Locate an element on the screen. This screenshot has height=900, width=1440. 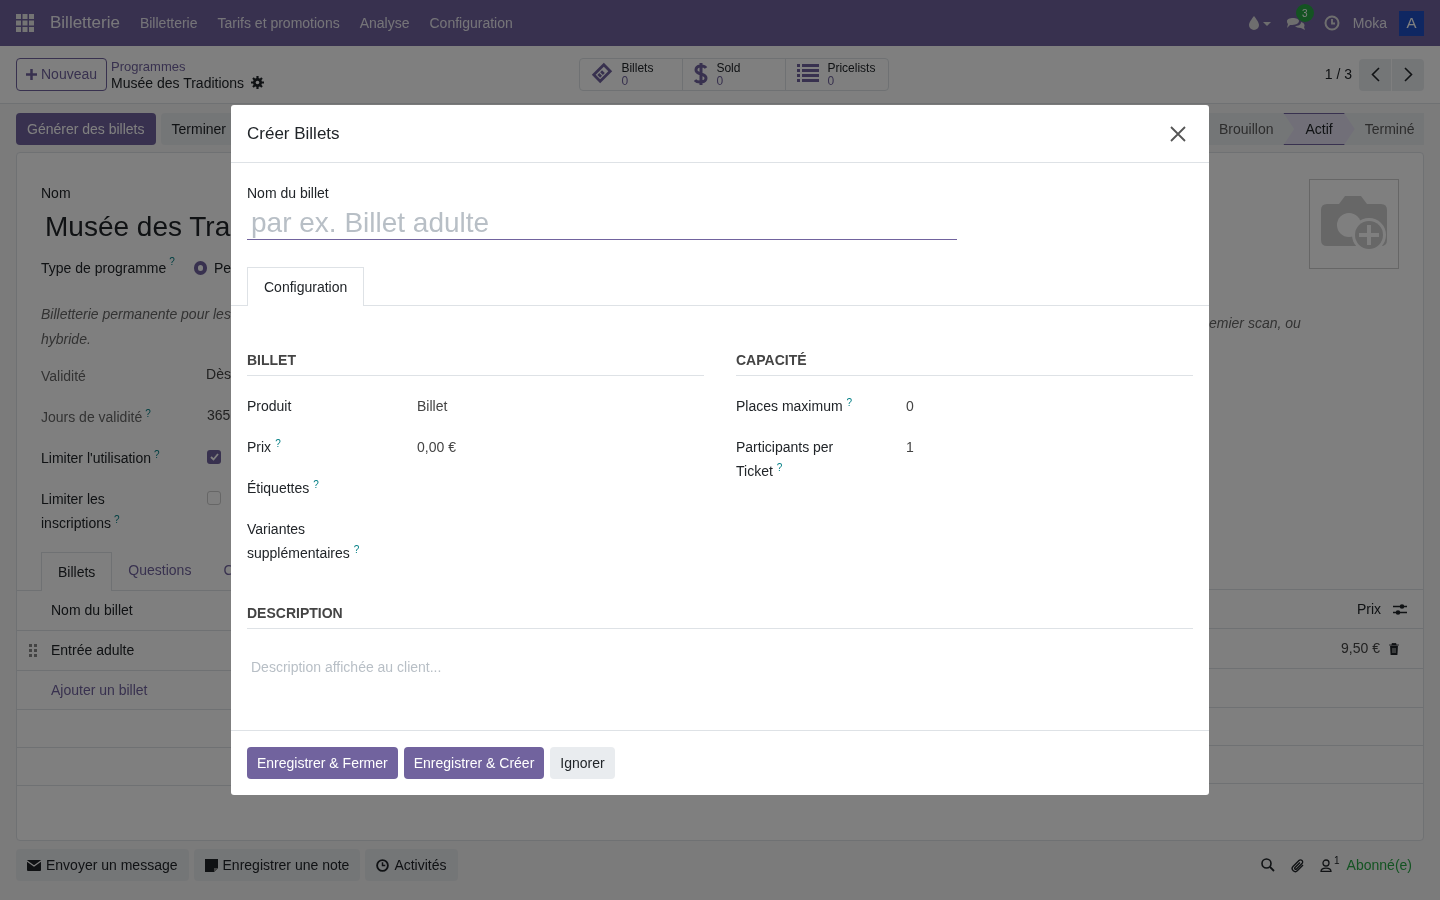
dollar-icon is located at coordinates (701, 74).